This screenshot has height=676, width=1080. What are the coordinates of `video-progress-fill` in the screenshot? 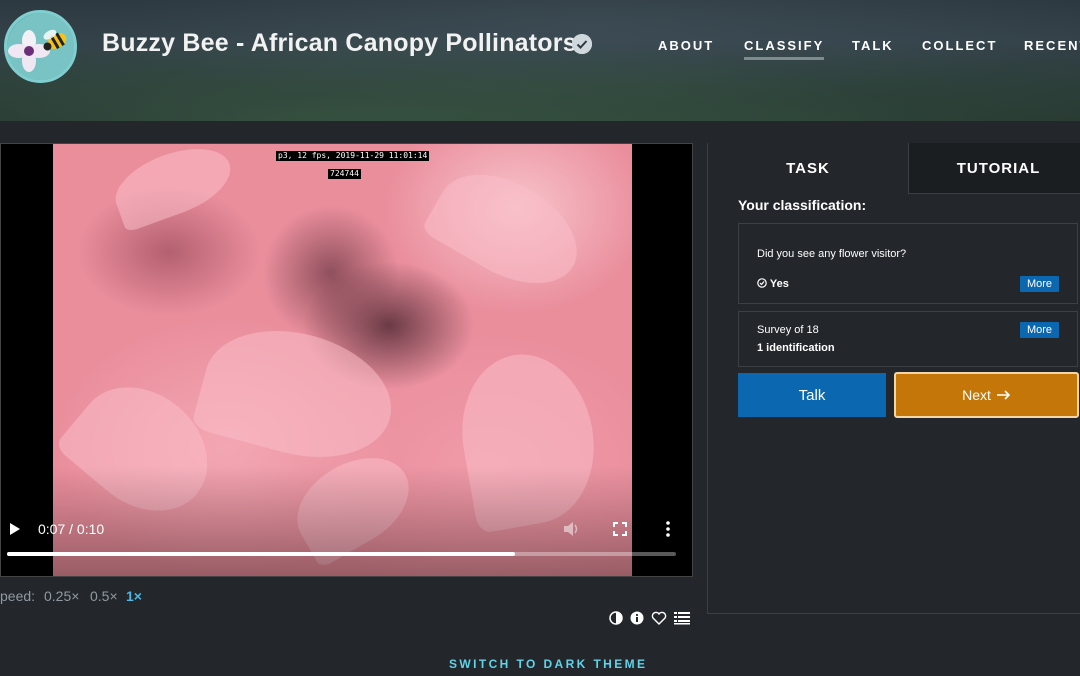 It's located at (261, 554).